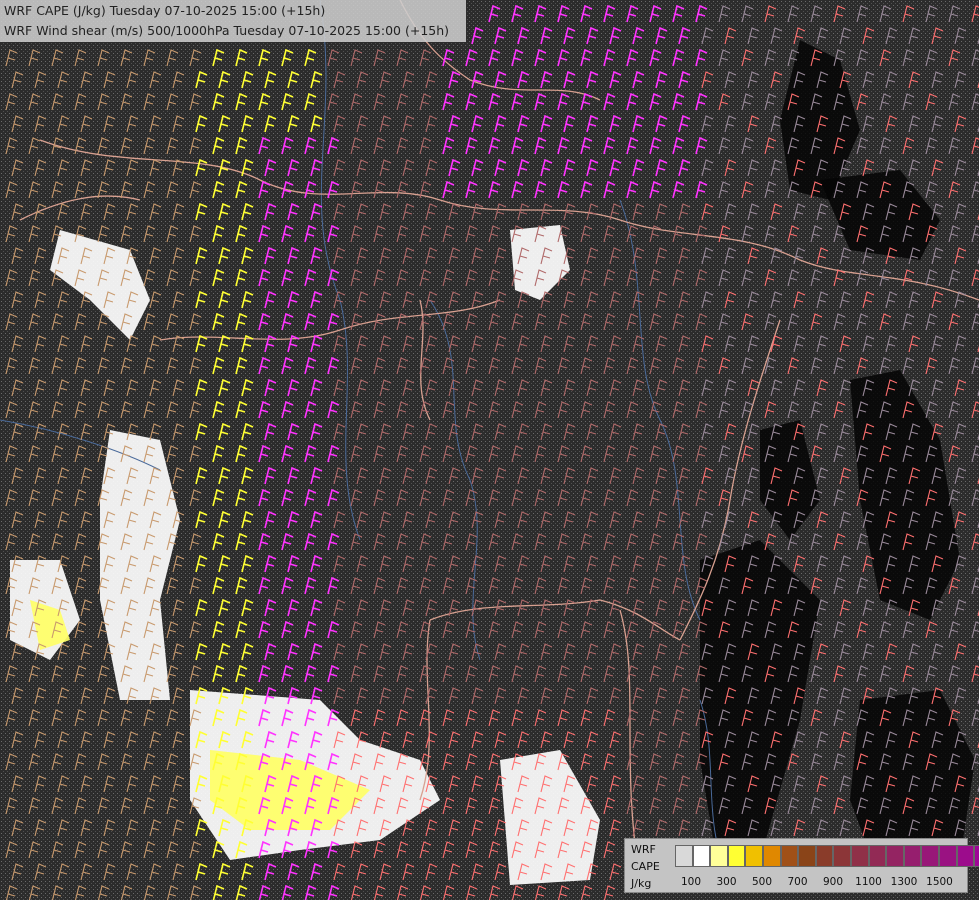  What do you see at coordinates (904, 882) in the screenshot?
I see `legend-tick-label: 1300` at bounding box center [904, 882].